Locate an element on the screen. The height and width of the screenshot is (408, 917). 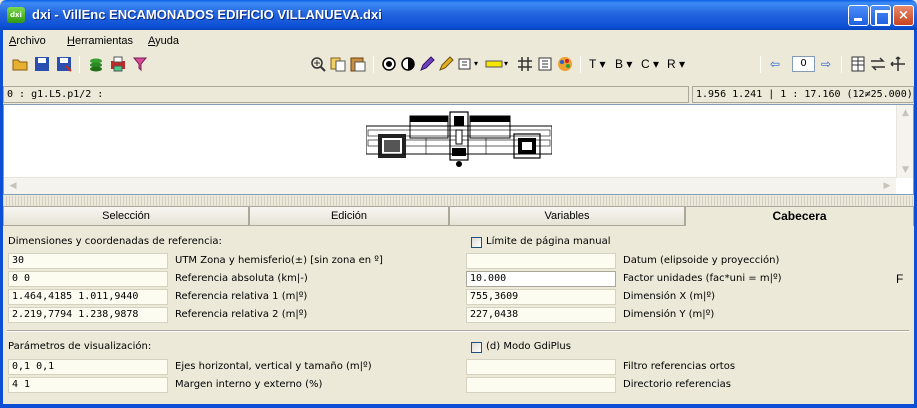
color-button: C ▾ is located at coordinates (650, 64).